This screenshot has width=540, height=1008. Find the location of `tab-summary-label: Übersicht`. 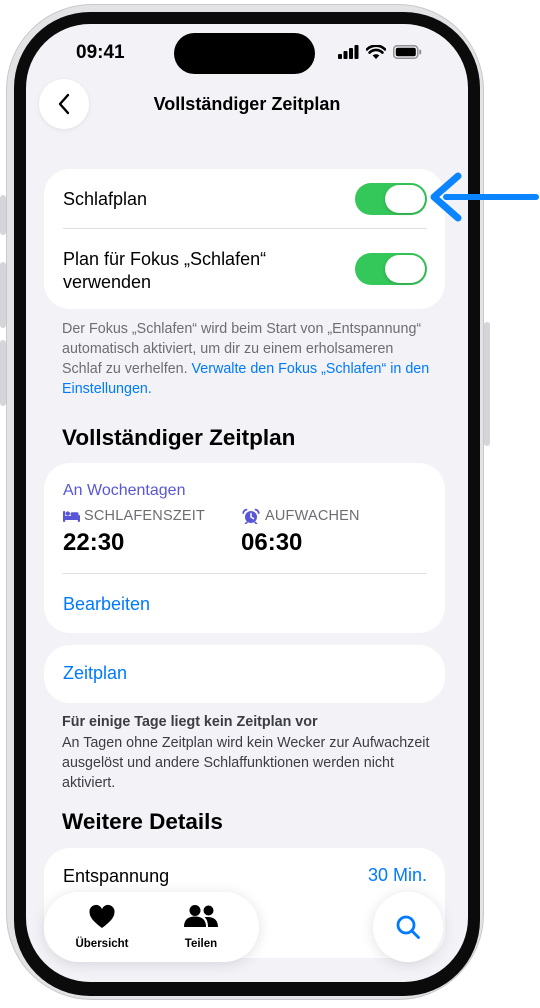

tab-summary-label: Übersicht is located at coordinates (102, 944).